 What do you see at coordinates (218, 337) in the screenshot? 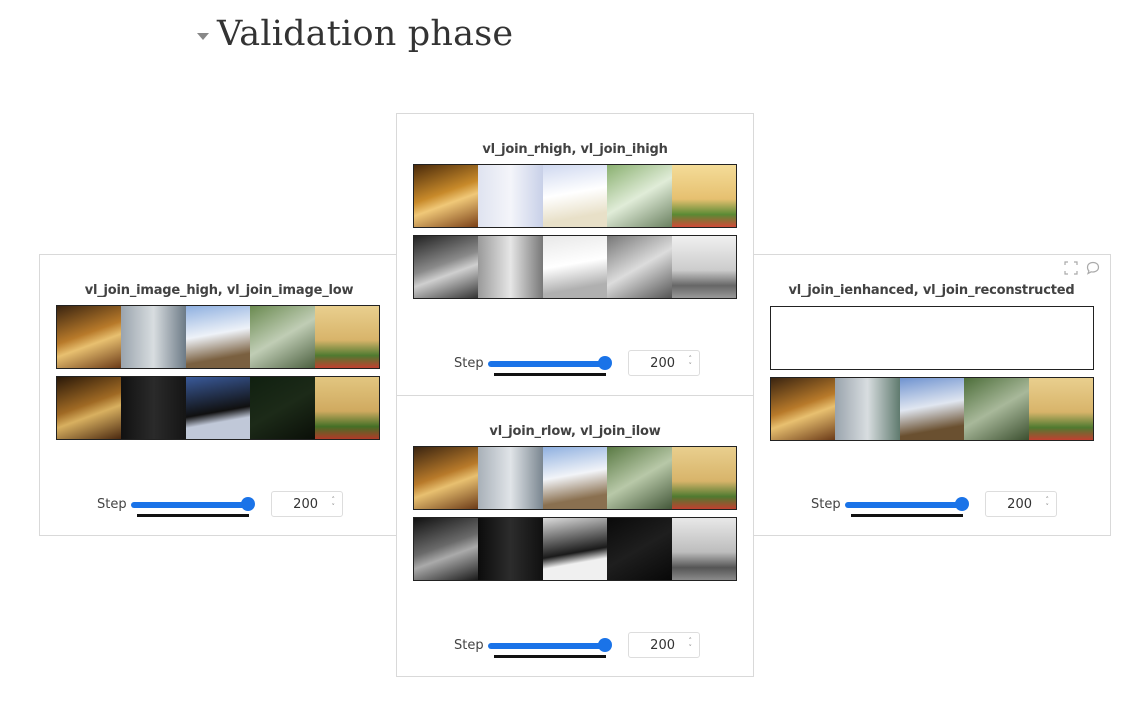
I see `image-strip-high` at bounding box center [218, 337].